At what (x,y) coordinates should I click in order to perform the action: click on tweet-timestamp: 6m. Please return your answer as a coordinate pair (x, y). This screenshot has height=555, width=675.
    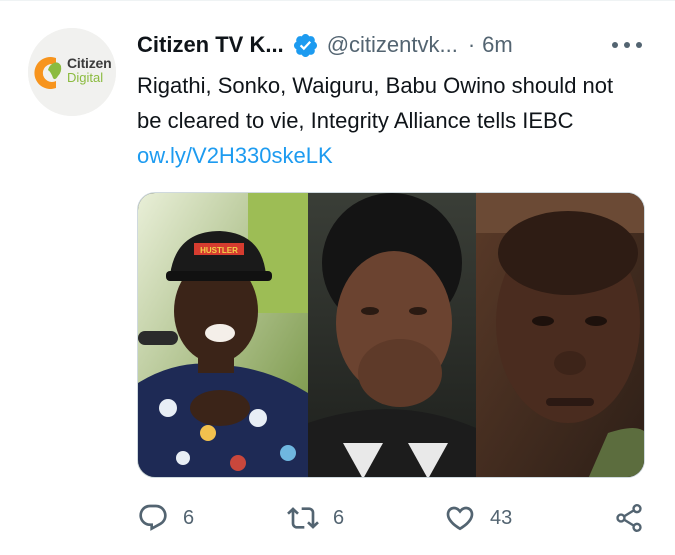
    Looking at the image, I should click on (497, 45).